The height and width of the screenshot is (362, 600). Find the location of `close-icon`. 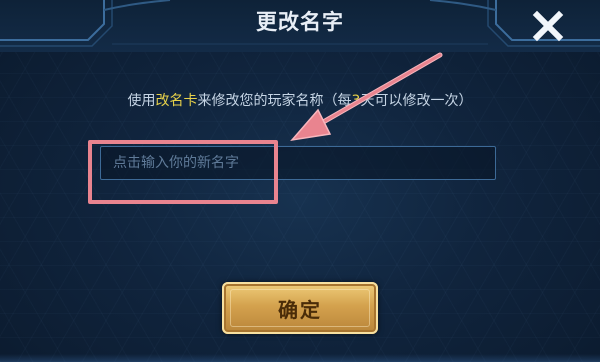

close-icon is located at coordinates (548, 26).